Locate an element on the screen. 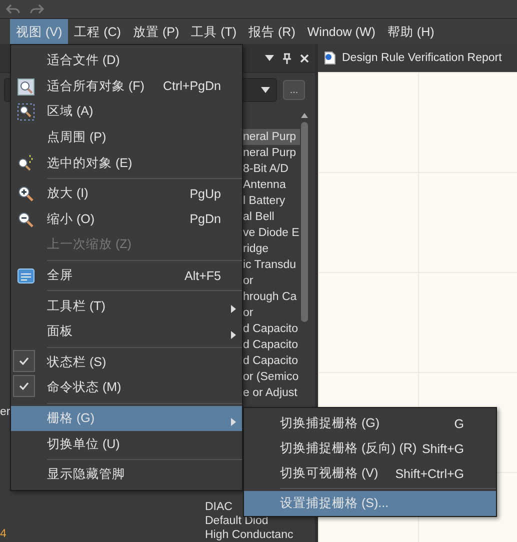 The height and width of the screenshot is (542, 517). document-icon is located at coordinates (330, 58).